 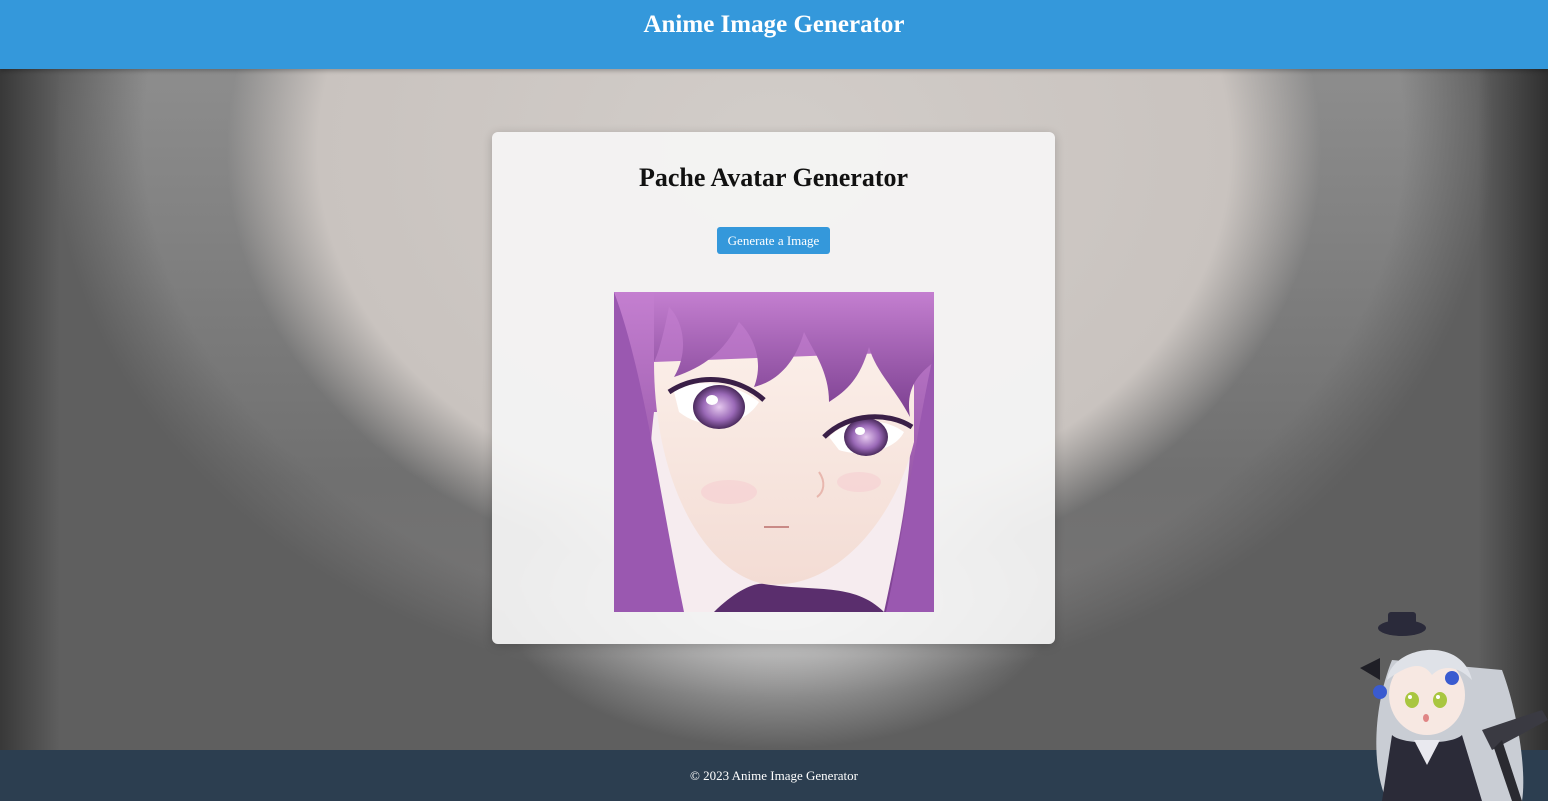 What do you see at coordinates (773, 240) in the screenshot?
I see `generate-image-button: Generate a Image` at bounding box center [773, 240].